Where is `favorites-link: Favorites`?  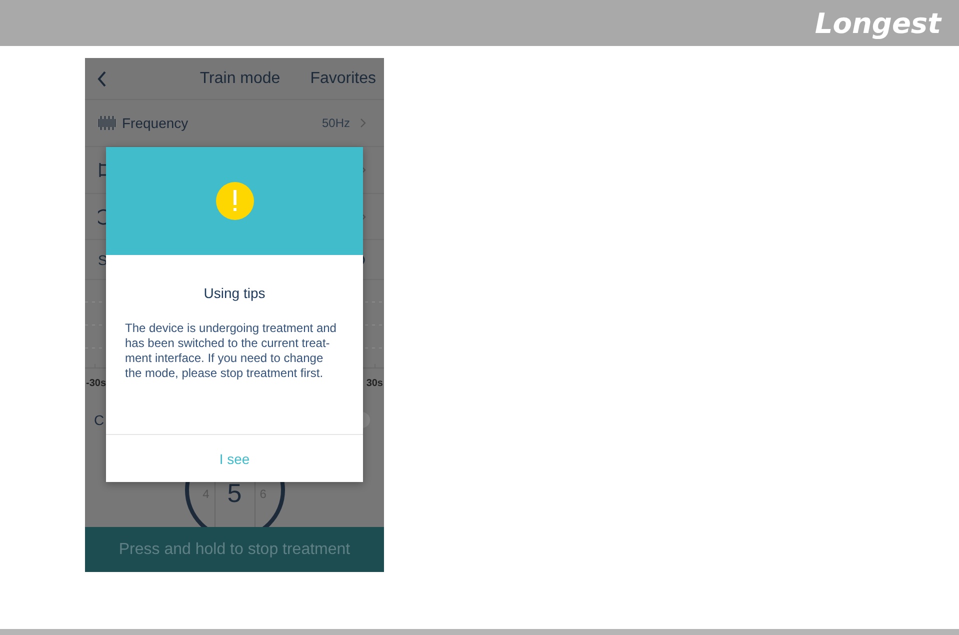
favorites-link: Favorites is located at coordinates (343, 79).